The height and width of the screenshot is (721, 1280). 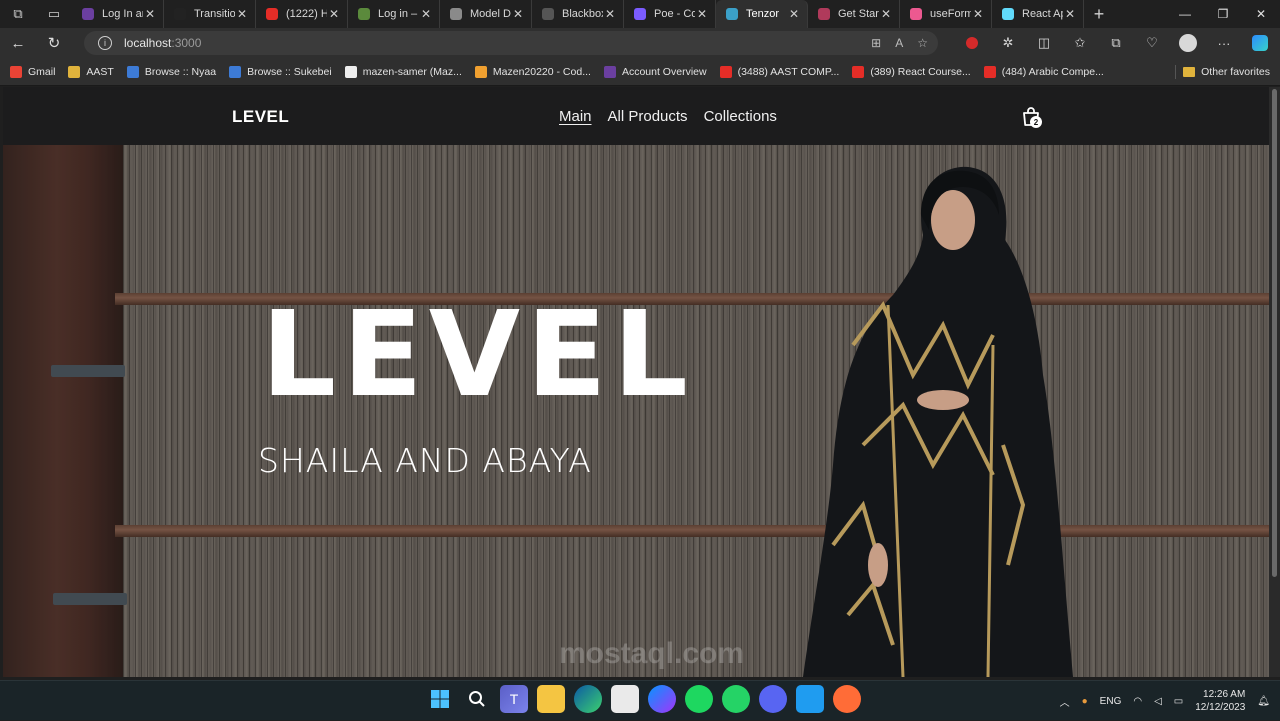 What do you see at coordinates (514, 699) in the screenshot?
I see `teams-icon: T` at bounding box center [514, 699].